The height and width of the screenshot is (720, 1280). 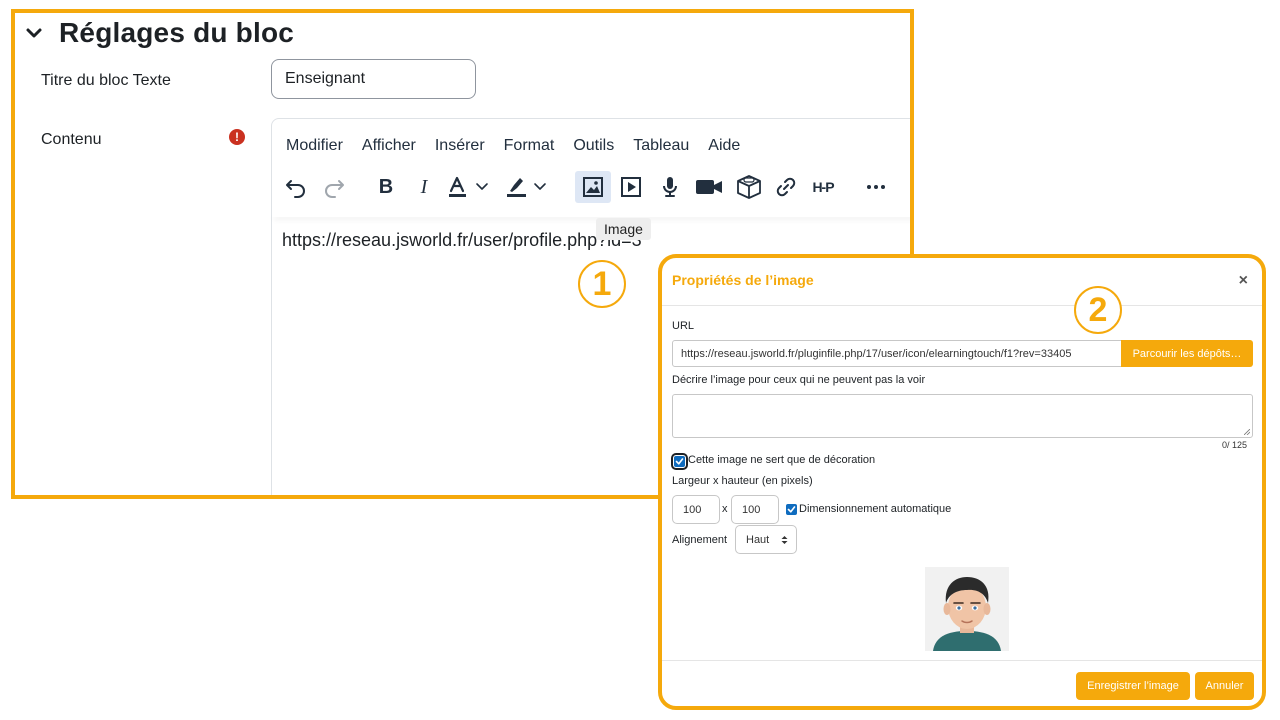 I want to click on save-image-button: Enregistrer l’image, so click(x=1133, y=686).